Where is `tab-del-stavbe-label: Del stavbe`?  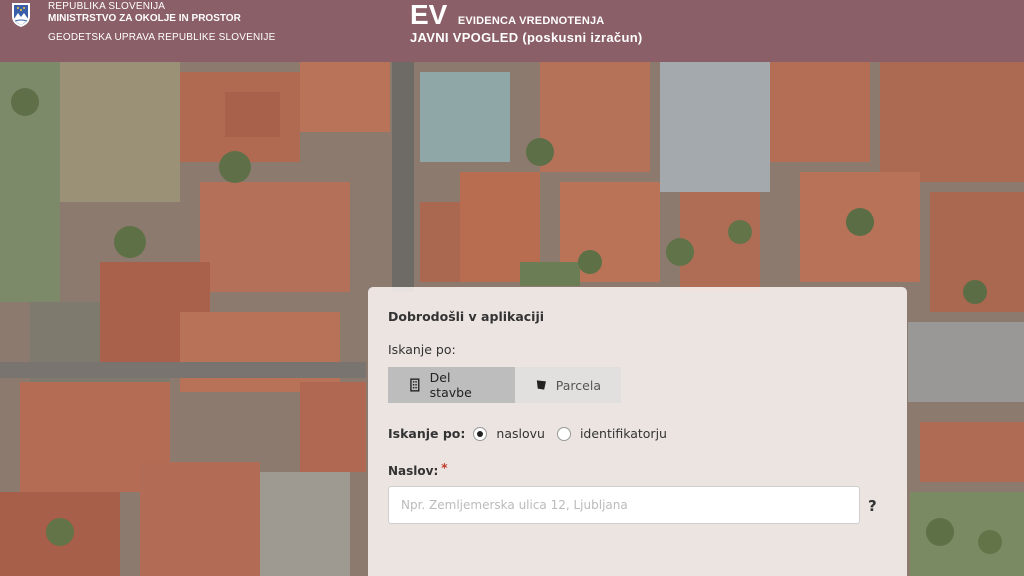
tab-del-stavbe-label: Del stavbe is located at coordinates (450, 385).